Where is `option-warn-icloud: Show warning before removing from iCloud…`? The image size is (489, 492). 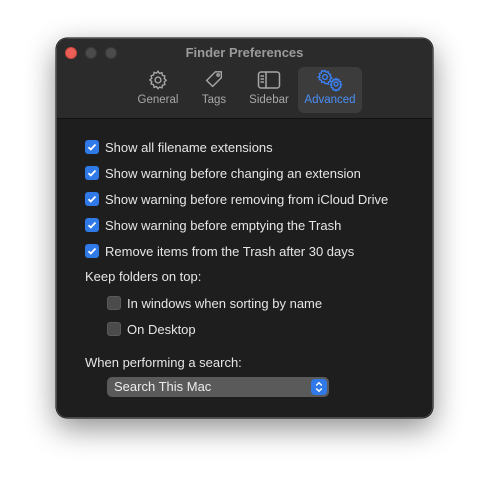
option-warn-icloud: Show warning before removing from iCloud… is located at coordinates (236, 199).